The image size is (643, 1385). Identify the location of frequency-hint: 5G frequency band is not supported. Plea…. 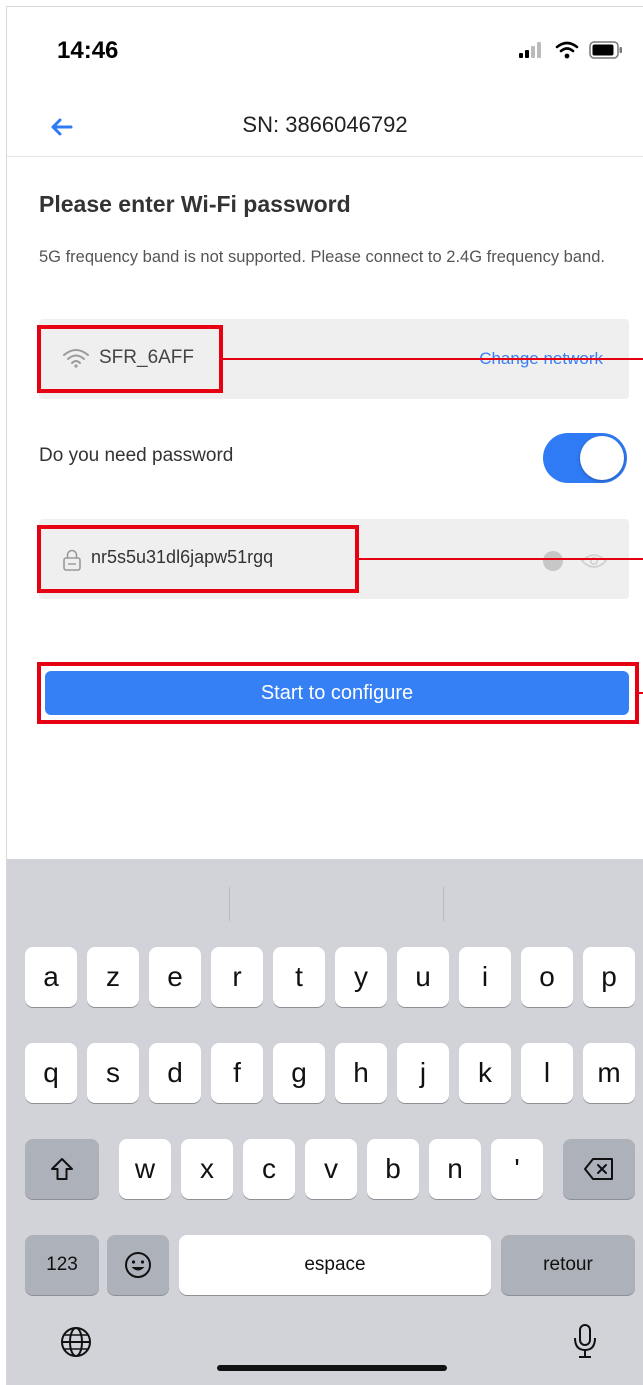
(322, 257).